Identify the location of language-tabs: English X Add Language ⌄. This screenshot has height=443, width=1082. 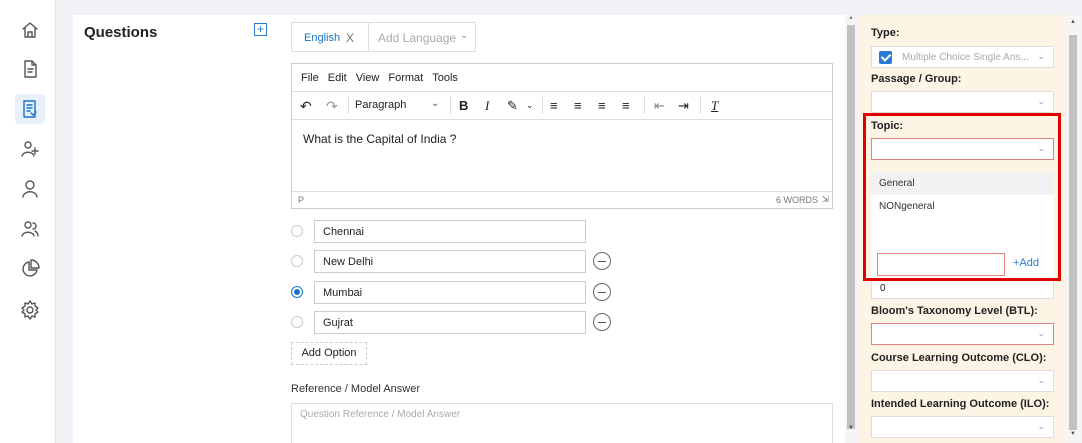
(383, 37).